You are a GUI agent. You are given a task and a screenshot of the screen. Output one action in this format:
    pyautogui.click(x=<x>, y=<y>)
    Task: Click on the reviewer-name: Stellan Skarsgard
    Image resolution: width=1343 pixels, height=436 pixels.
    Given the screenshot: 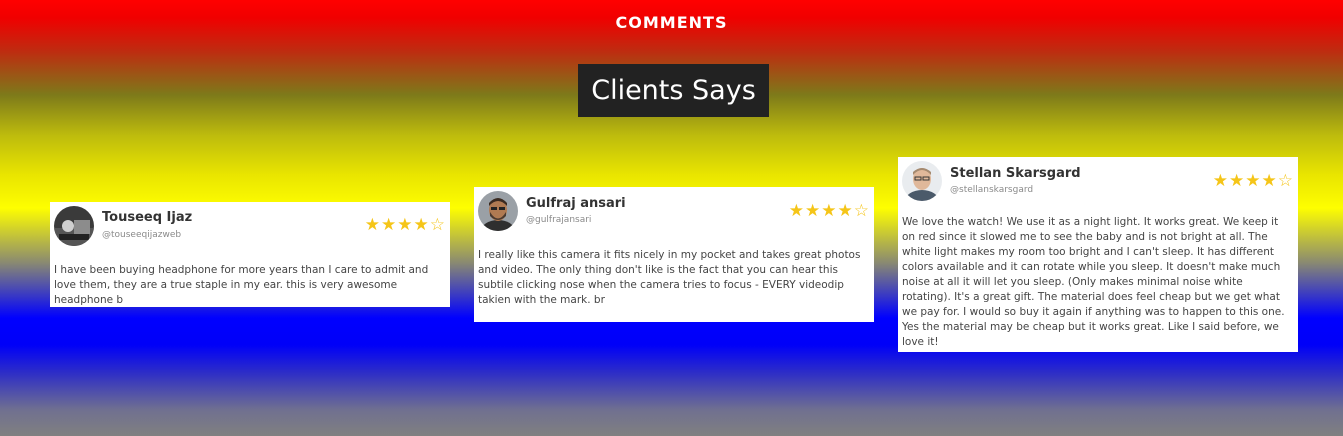 What is the action you would take?
    pyautogui.click(x=1015, y=173)
    